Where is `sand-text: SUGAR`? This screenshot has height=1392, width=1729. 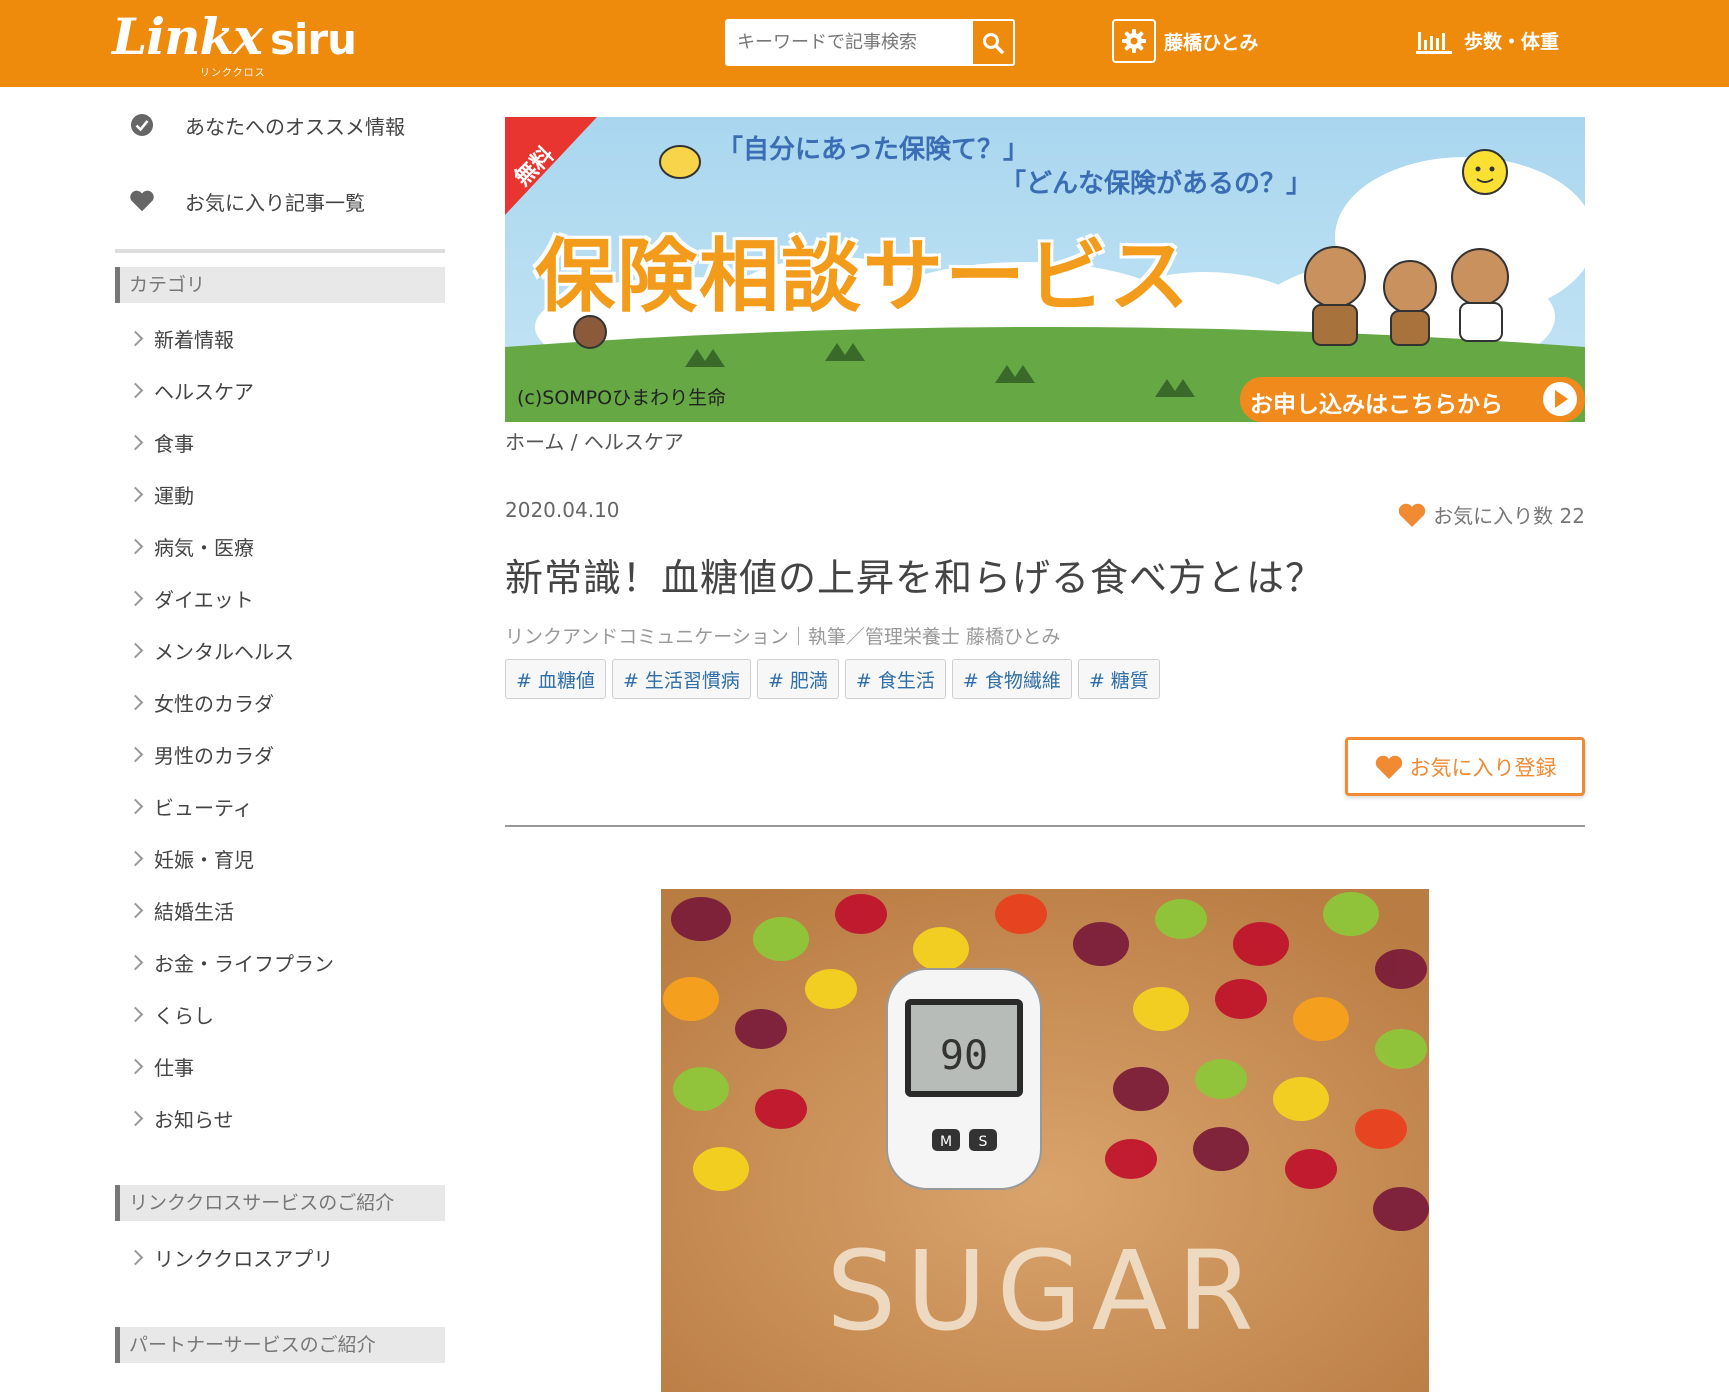 sand-text: SUGAR is located at coordinates (1044, 1291).